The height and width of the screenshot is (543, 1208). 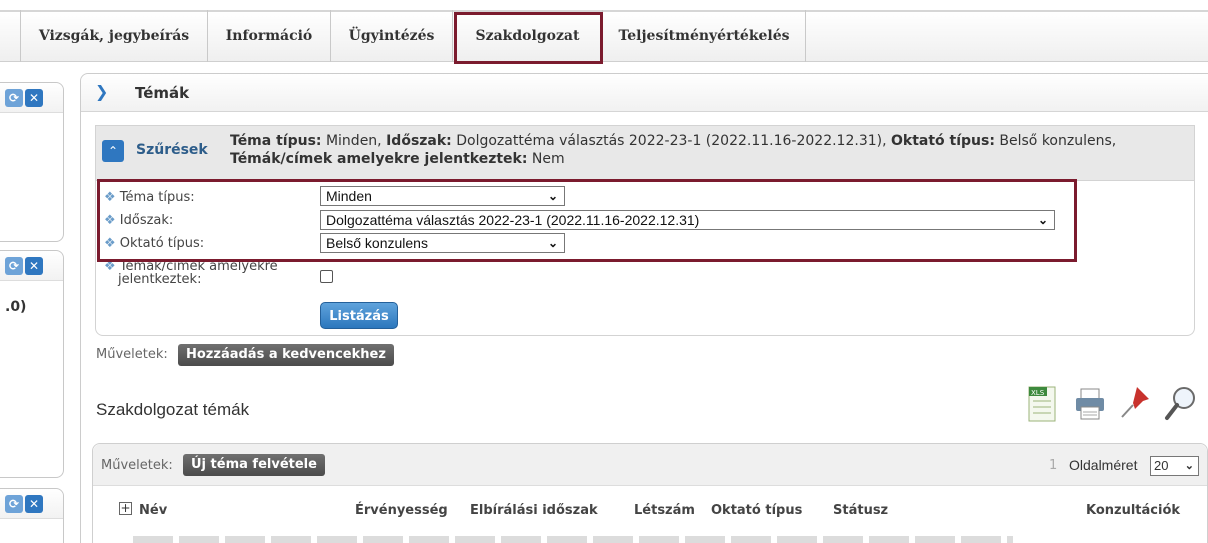 I want to click on svg-text: XLS, so click(x=1038, y=393).